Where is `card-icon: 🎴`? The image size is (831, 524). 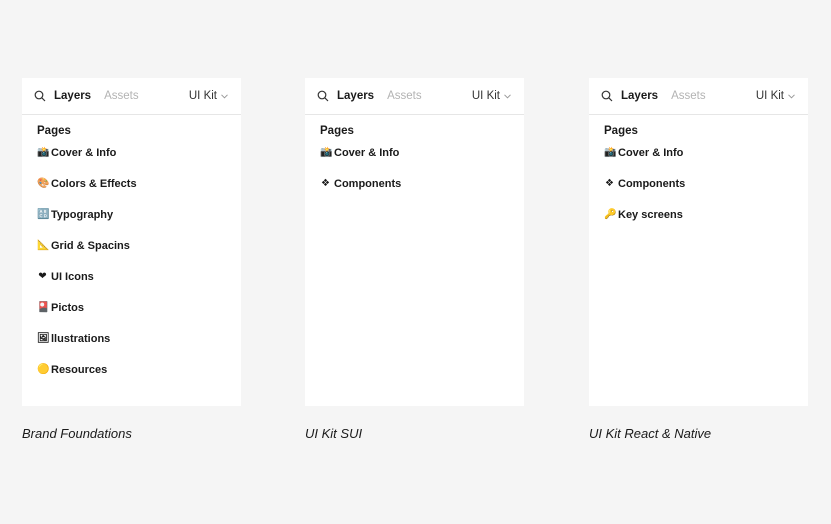
card-icon: 🎴 is located at coordinates (43, 307).